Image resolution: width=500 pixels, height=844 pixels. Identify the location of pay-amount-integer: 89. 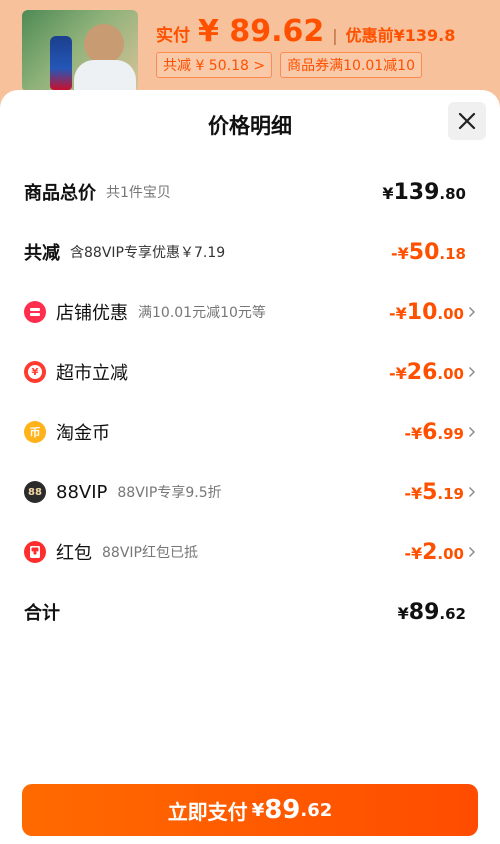
(282, 810).